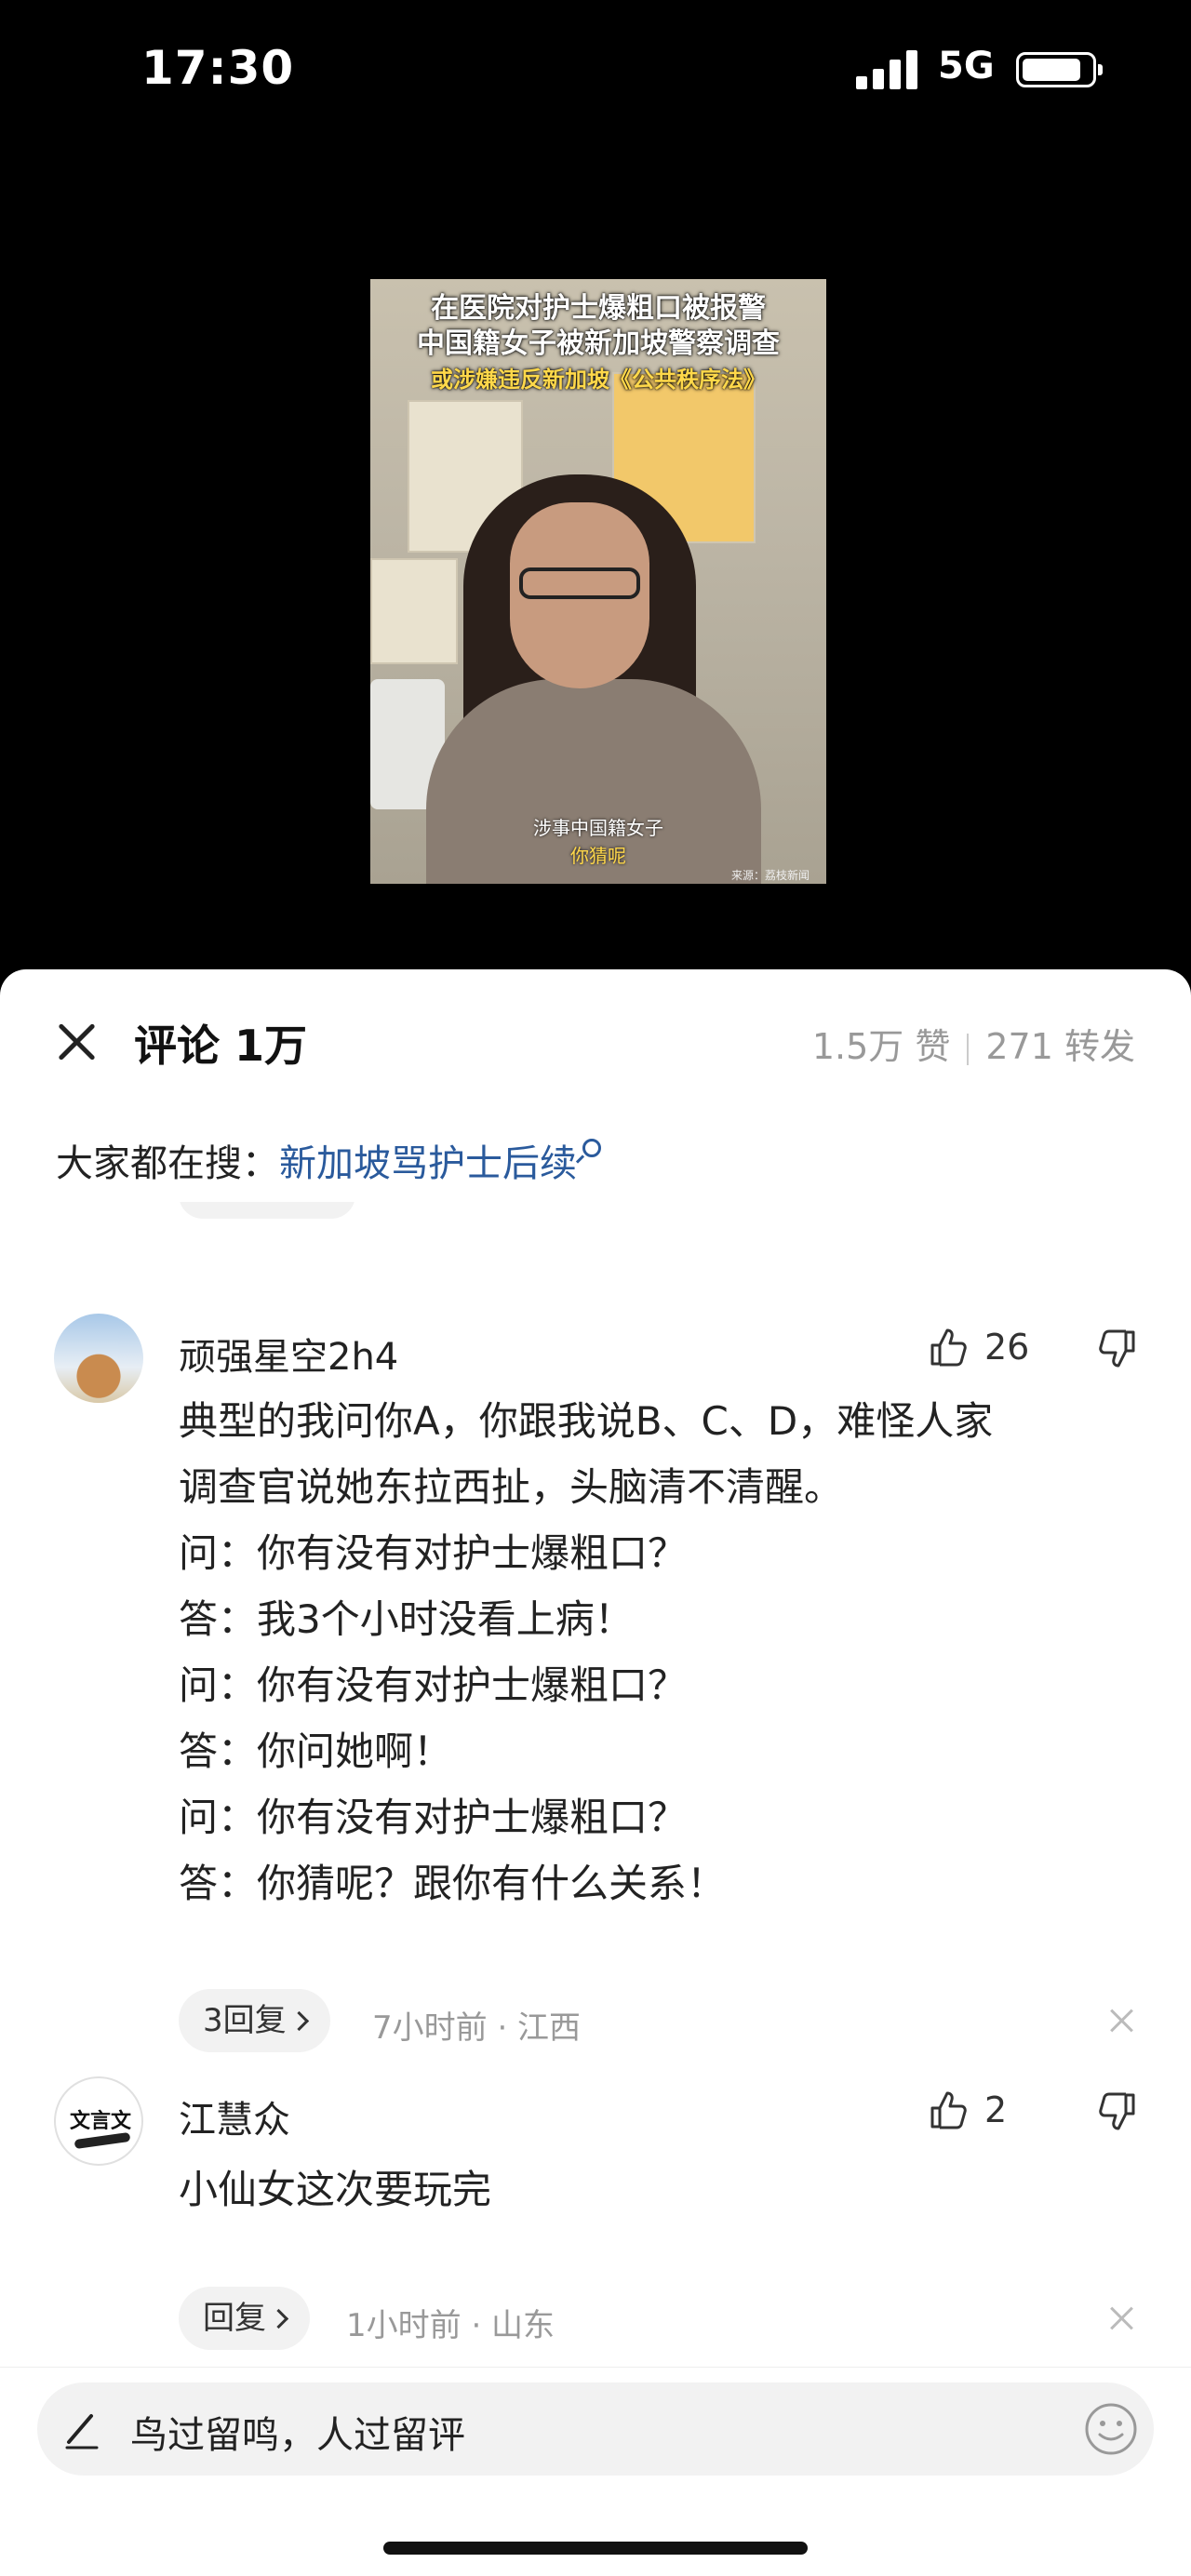 The width and height of the screenshot is (1191, 2576). I want to click on comment-line: 典型的我问你A，你跟我说B、C、D，难怪人家, so click(586, 1421).